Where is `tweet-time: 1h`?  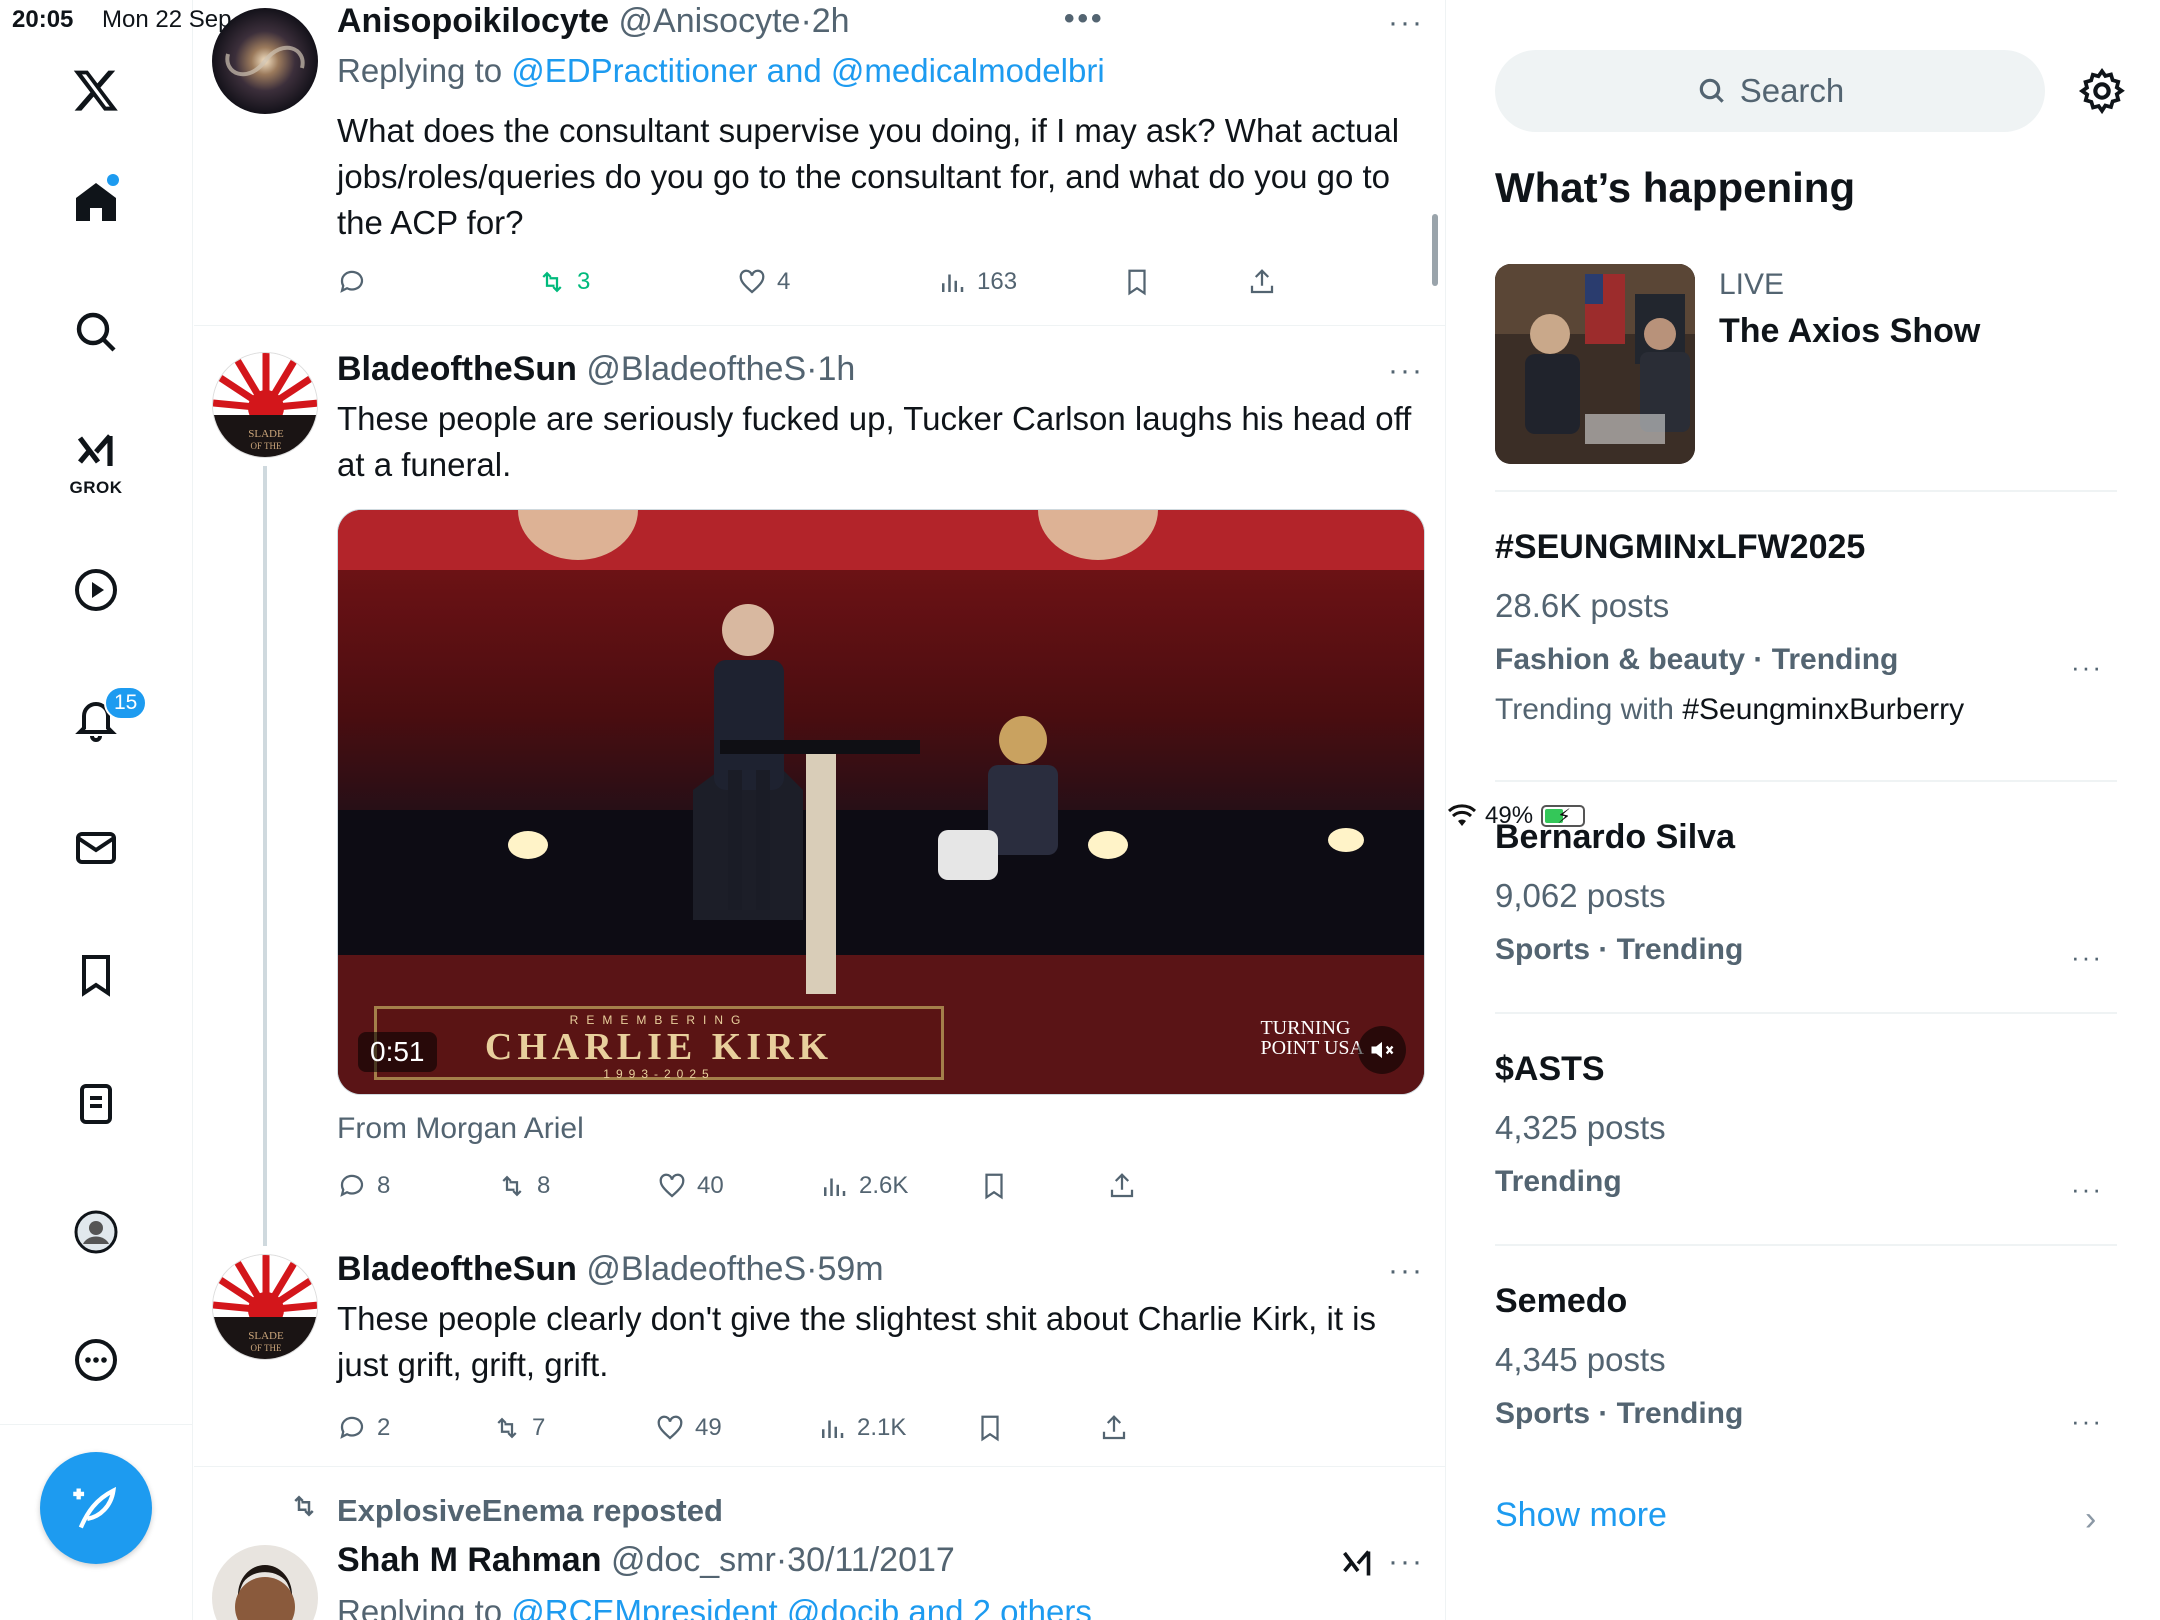 tweet-time: 1h is located at coordinates (836, 369).